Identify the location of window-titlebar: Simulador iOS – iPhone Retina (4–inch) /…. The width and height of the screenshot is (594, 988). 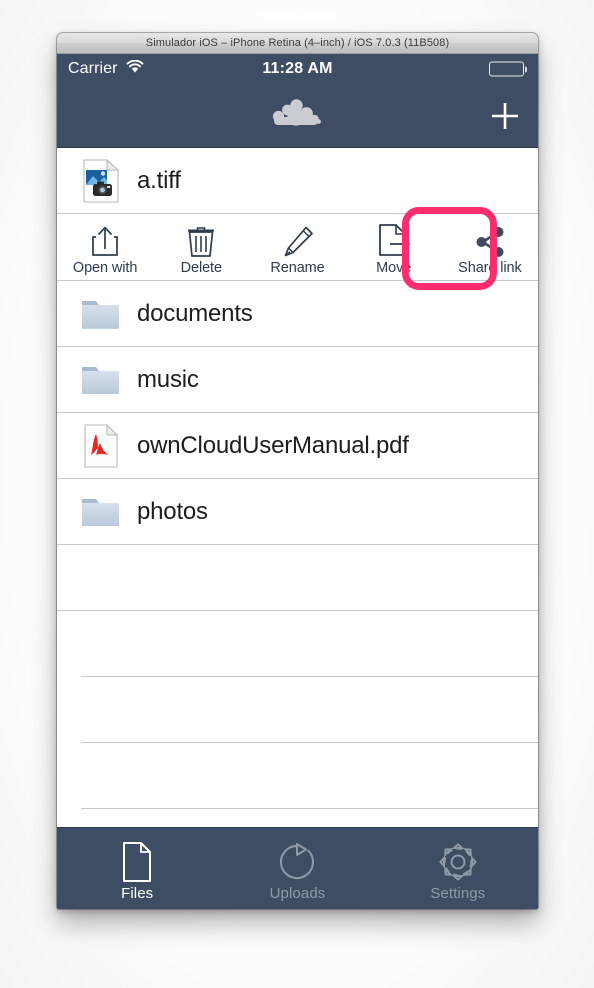
(297, 43).